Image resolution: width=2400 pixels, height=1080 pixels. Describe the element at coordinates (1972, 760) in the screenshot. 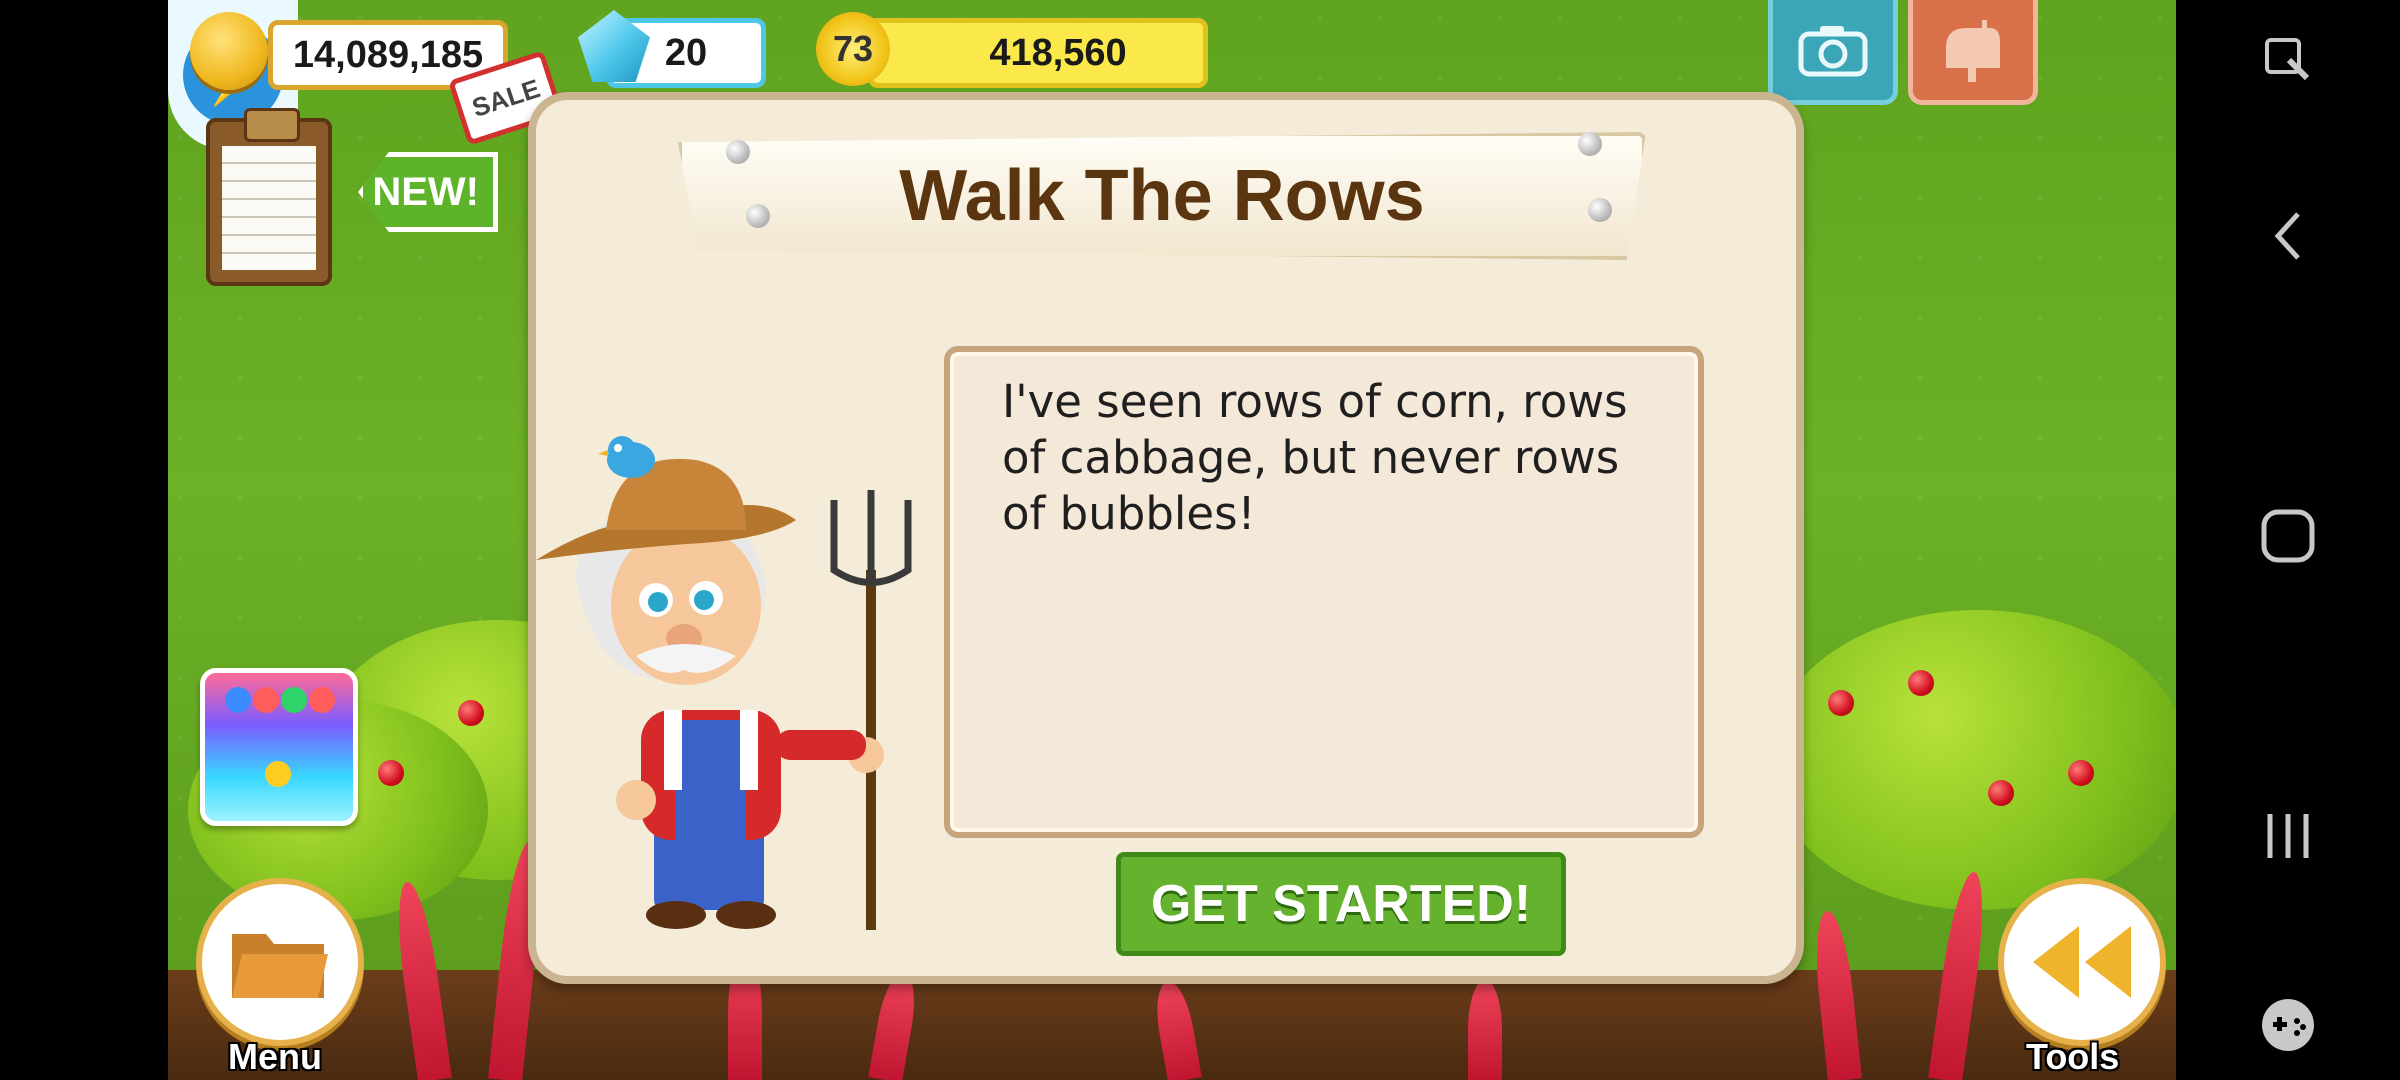

I see `bush` at that location.